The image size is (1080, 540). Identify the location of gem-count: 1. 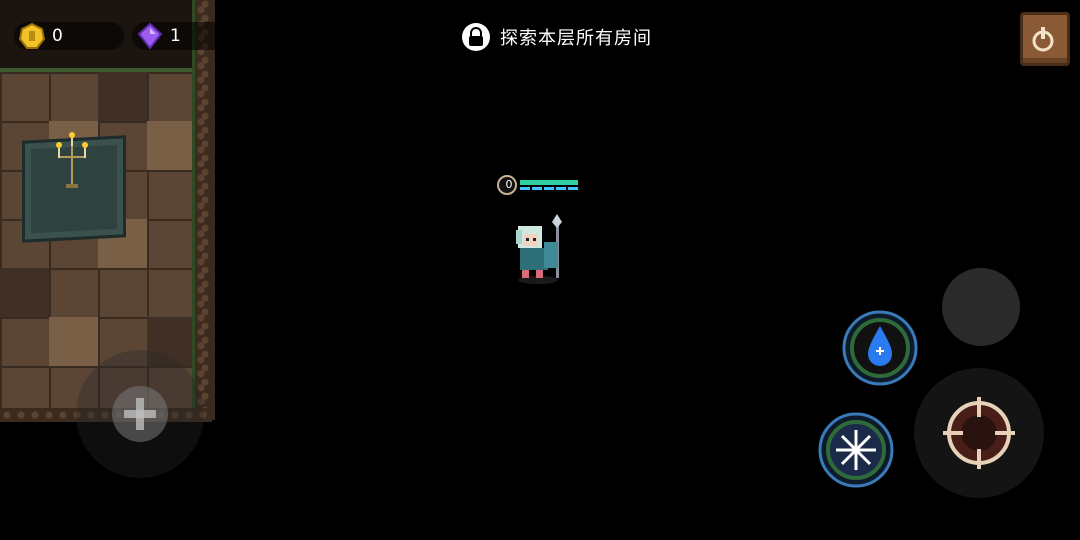
(175, 36).